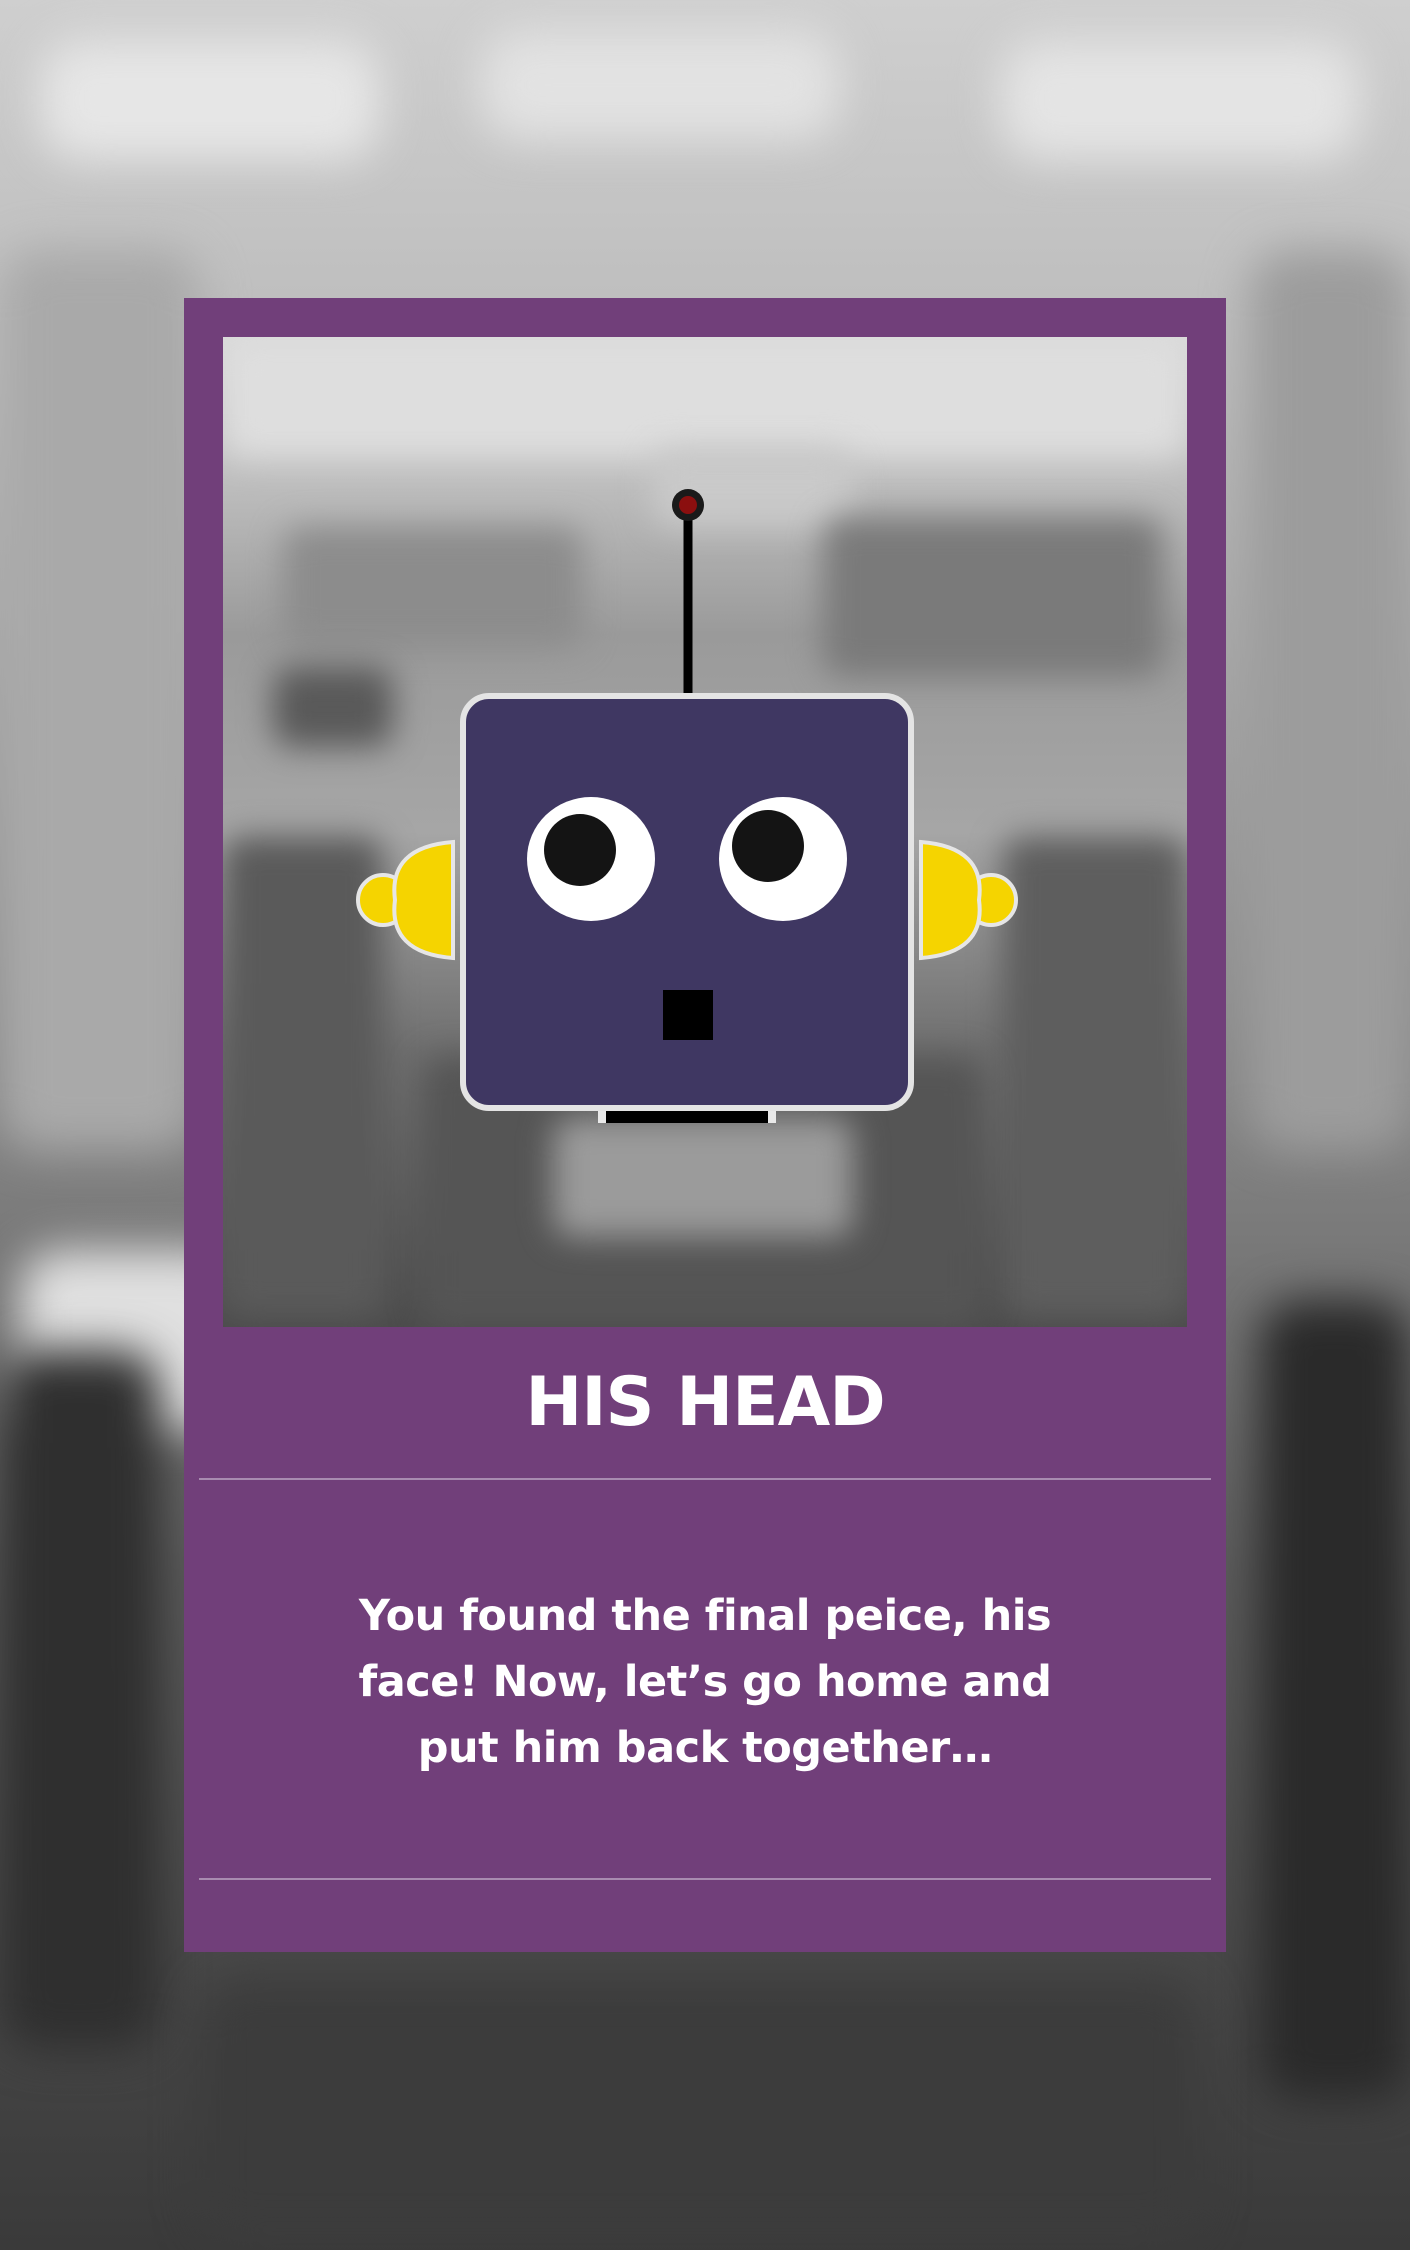 The width and height of the screenshot is (1410, 2250). I want to click on card-title: HIS HEAD, so click(705, 1402).